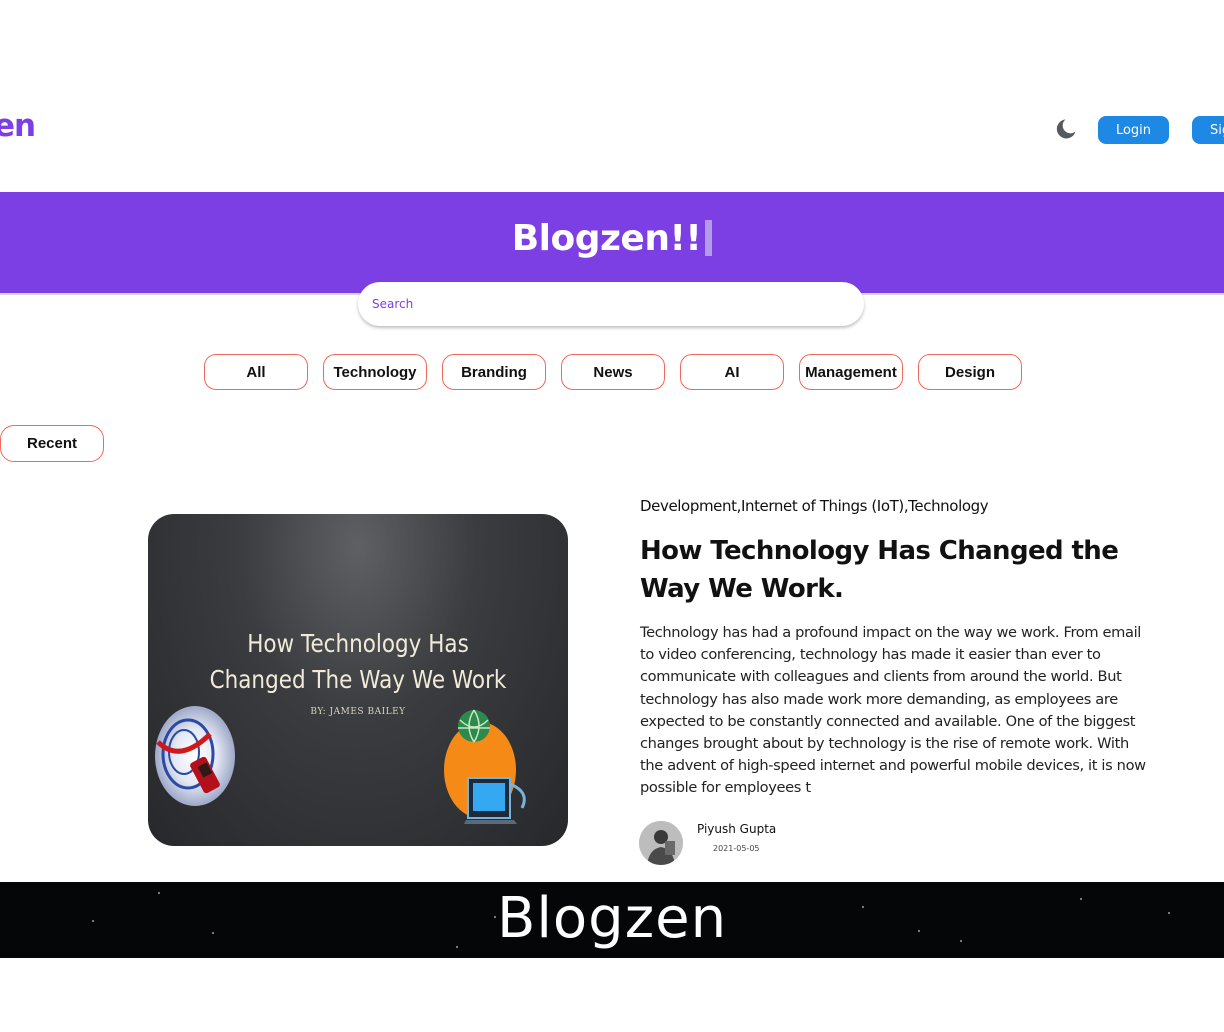 This screenshot has height=1032, width=1224. Describe the element at coordinates (358, 643) in the screenshot. I see `thumbnail-title-line1: How Technology Has` at that location.